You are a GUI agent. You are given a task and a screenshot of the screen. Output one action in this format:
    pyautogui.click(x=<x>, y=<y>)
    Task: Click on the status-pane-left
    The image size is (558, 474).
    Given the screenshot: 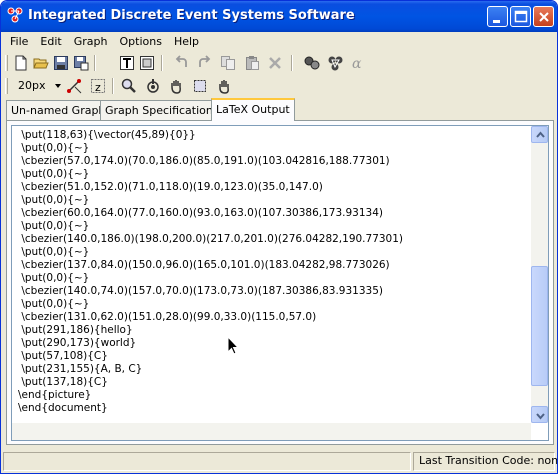 What is the action you would take?
    pyautogui.click(x=207, y=461)
    